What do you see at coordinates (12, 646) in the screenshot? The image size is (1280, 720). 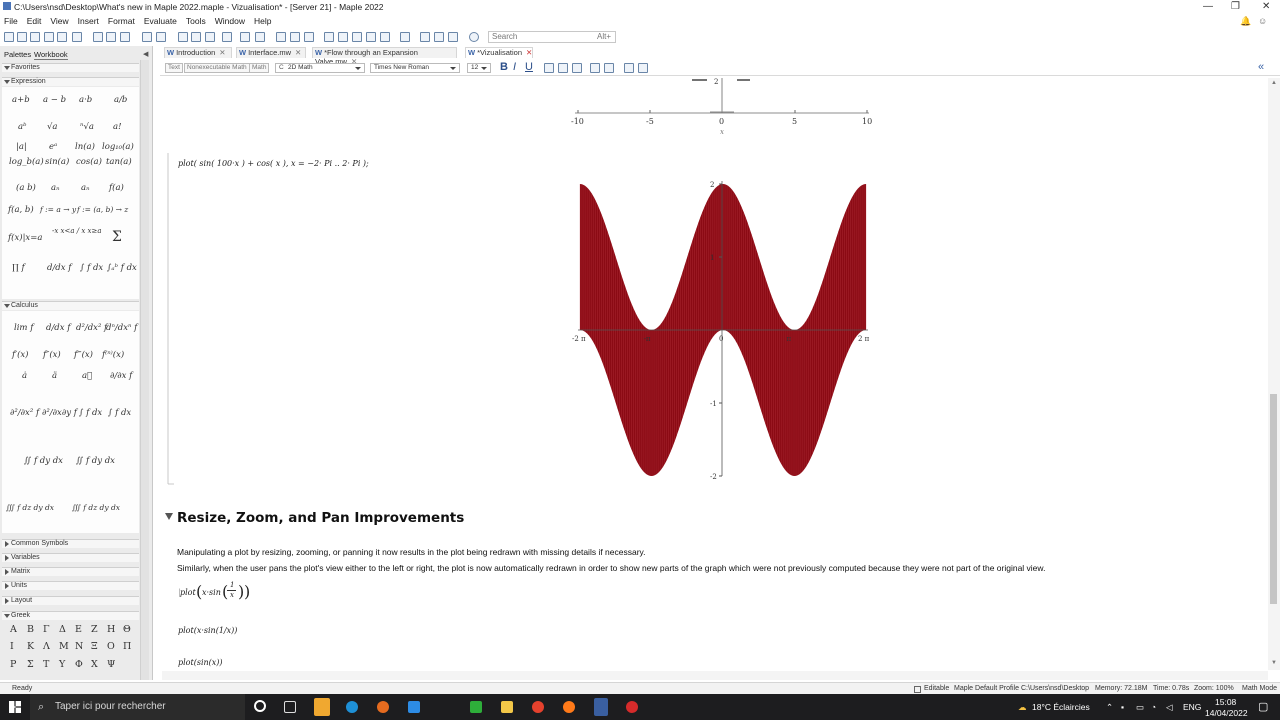 I see `greek-letter: Ι` at bounding box center [12, 646].